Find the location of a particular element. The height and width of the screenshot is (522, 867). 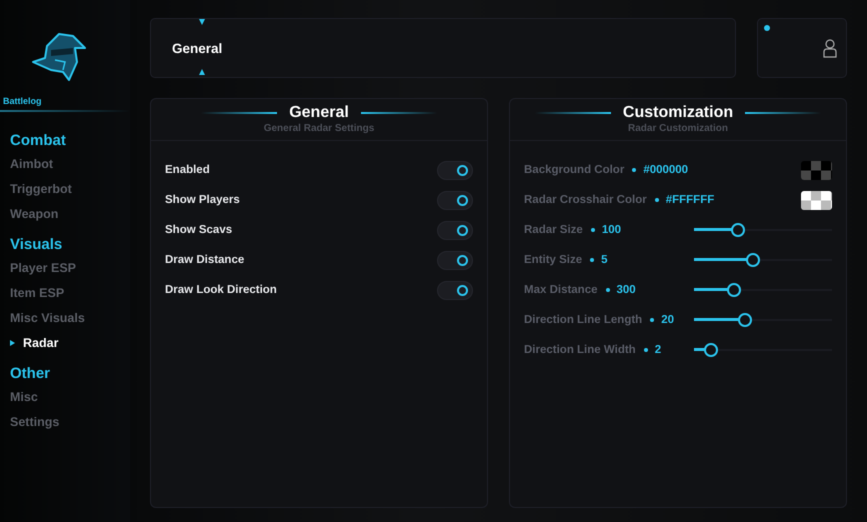

setting-label: Radar Crosshair Color is located at coordinates (585, 200).